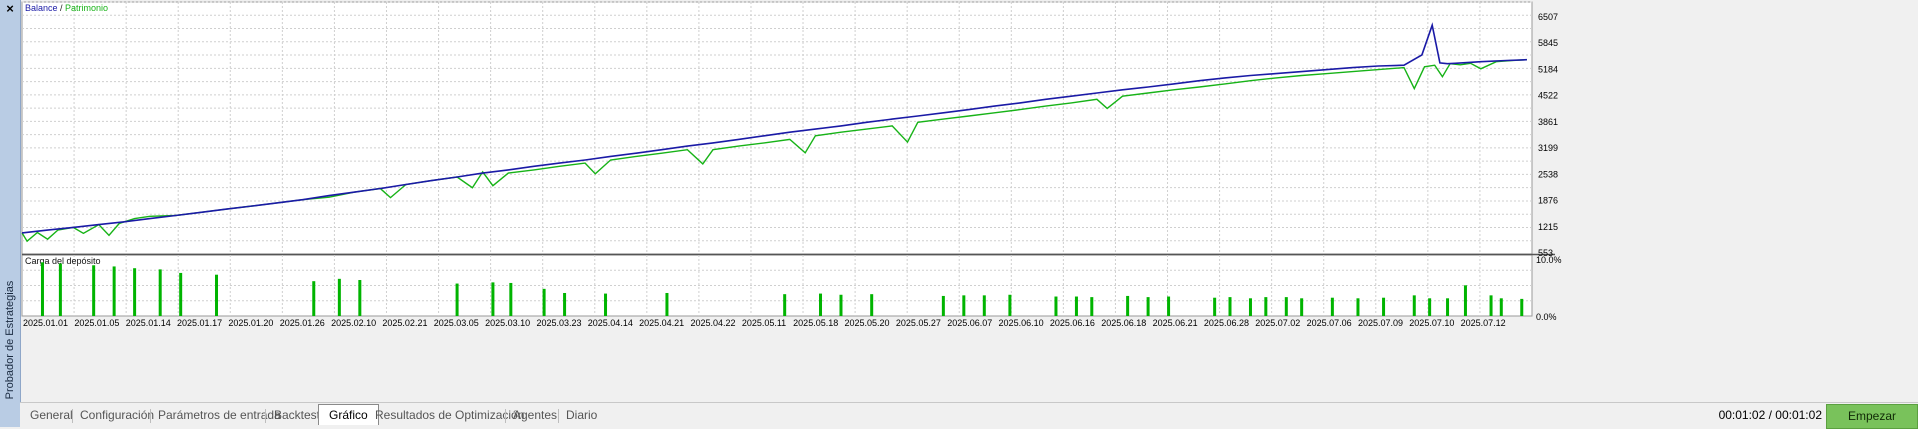 The width and height of the screenshot is (1918, 429). I want to click on y-tick-label: 5184, so click(1548, 69).